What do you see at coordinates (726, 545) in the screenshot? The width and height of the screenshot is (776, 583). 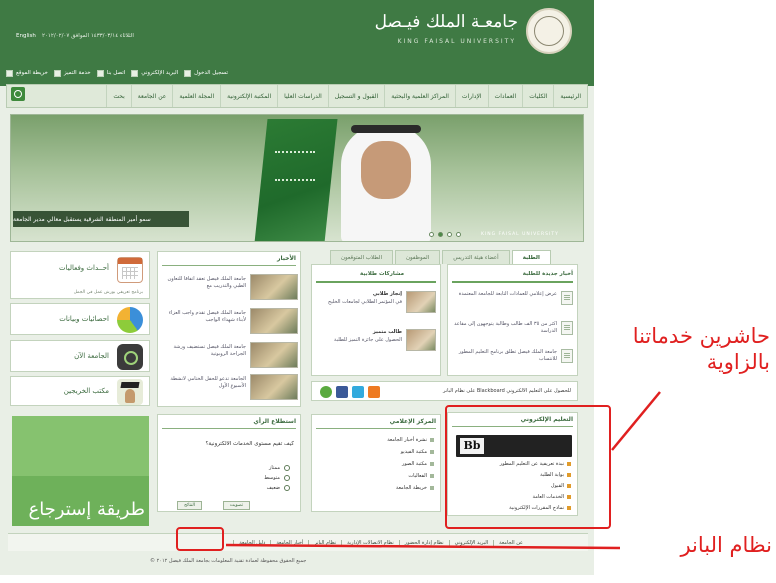 I see `banner-annotation: نظام البانر` at bounding box center [726, 545].